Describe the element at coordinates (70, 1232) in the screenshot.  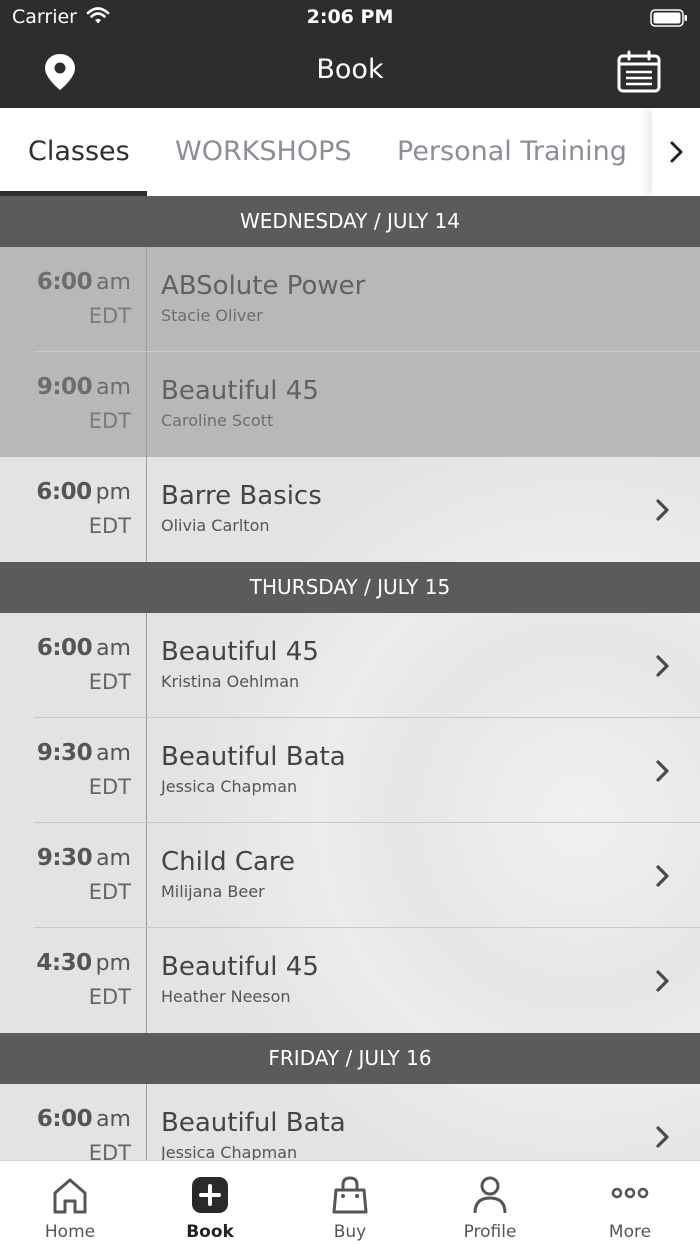
I see `tabbar-label: Home` at that location.